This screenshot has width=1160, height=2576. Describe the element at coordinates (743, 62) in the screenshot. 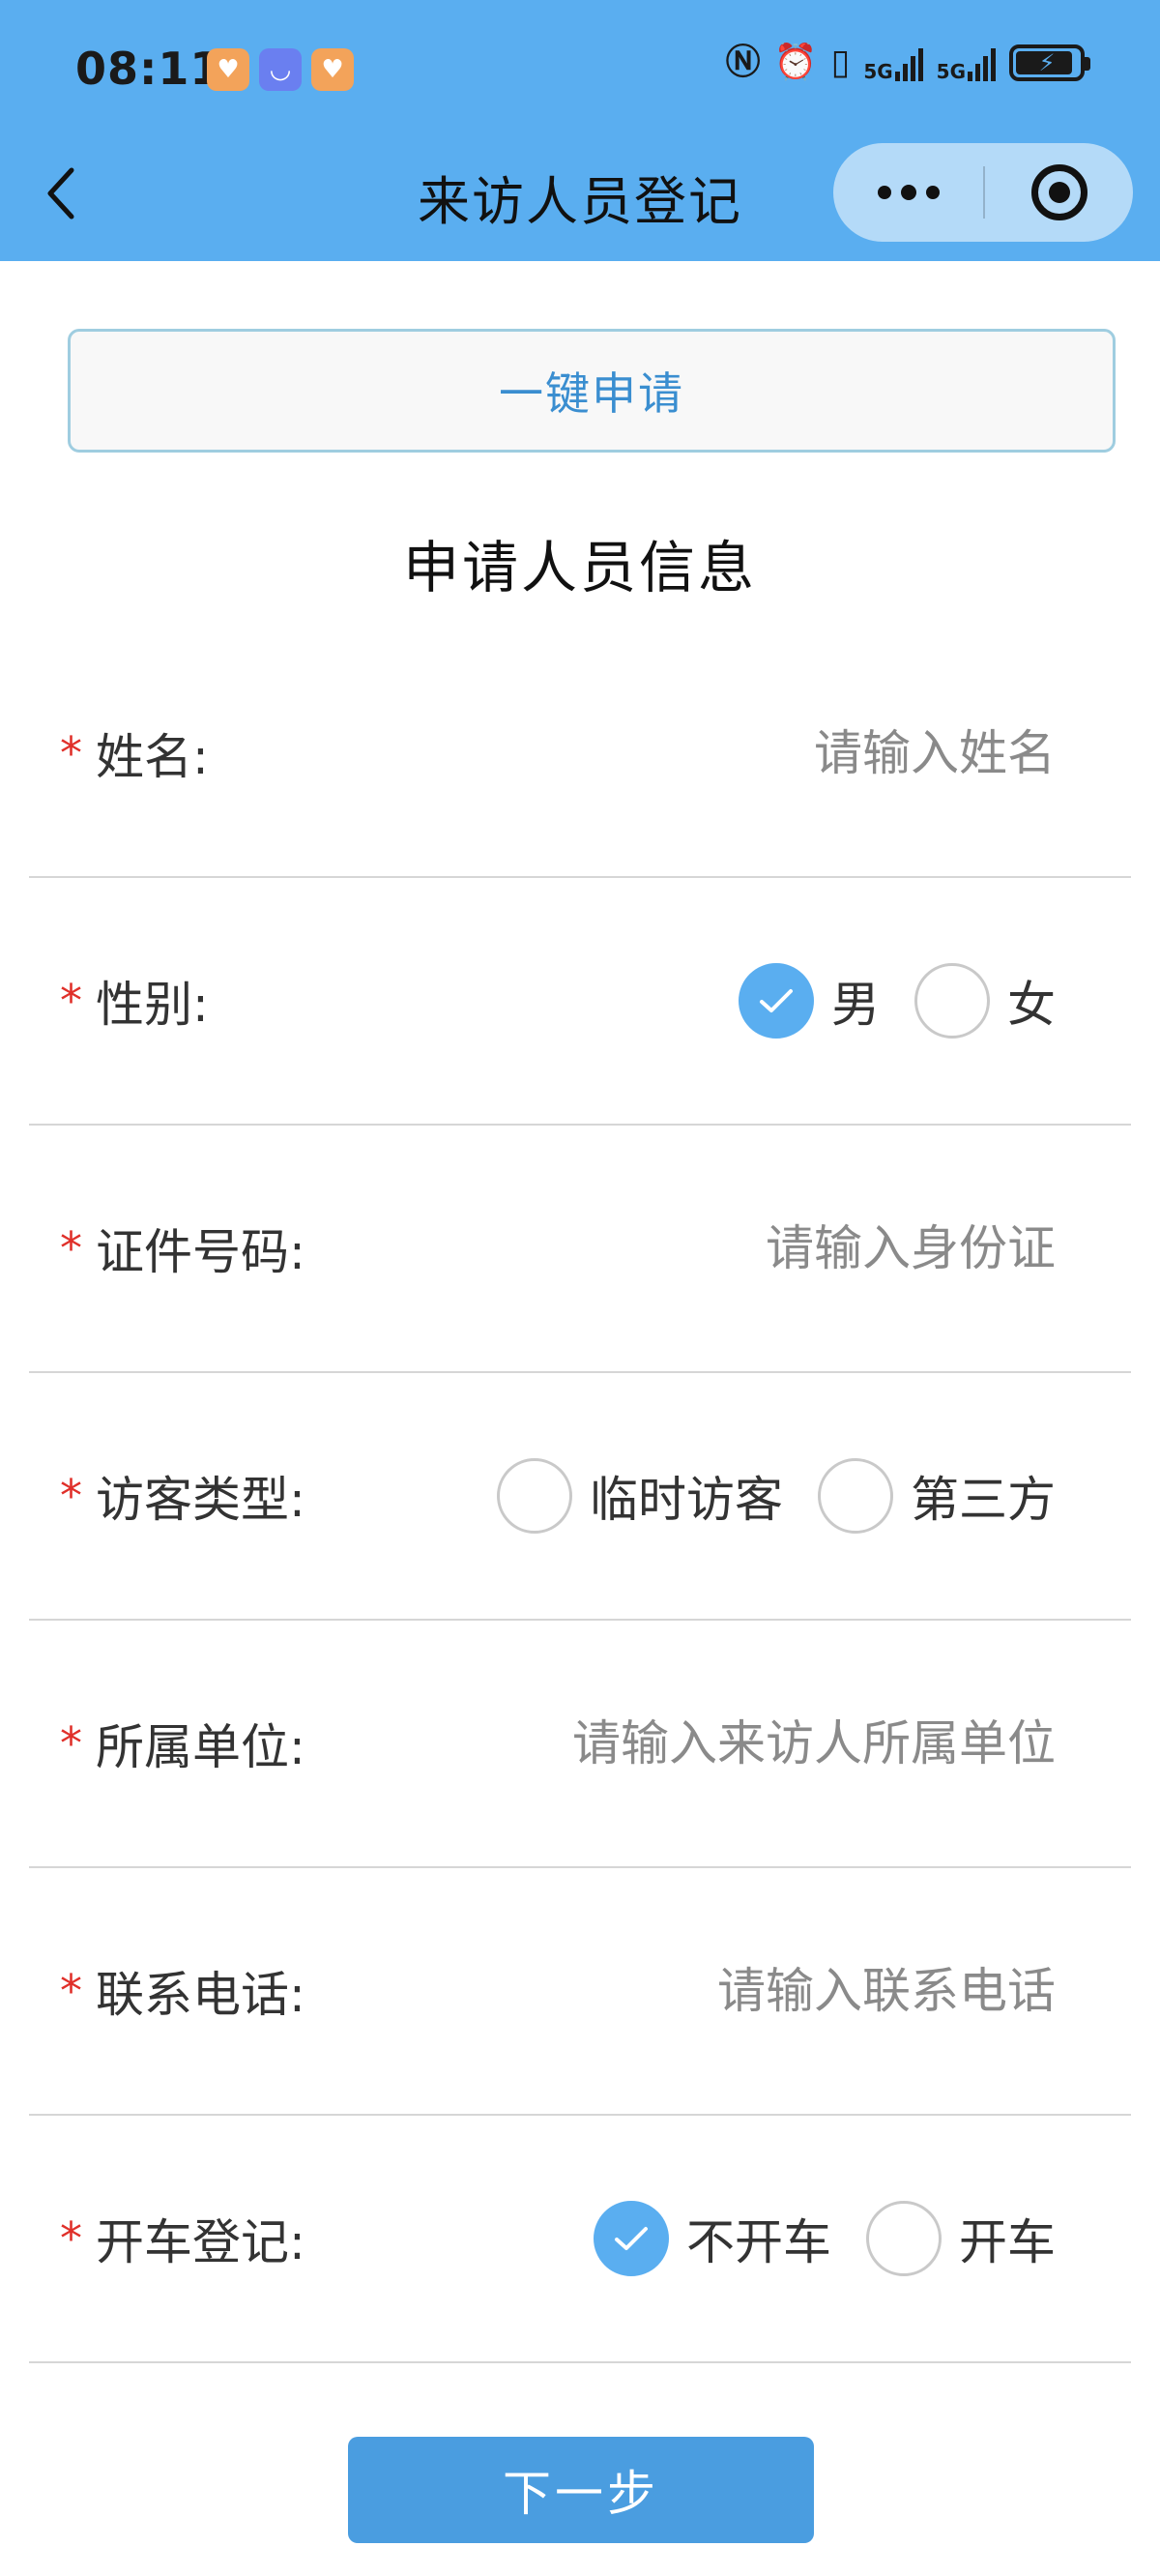

I see `nfc-icon: Ⓝ` at that location.